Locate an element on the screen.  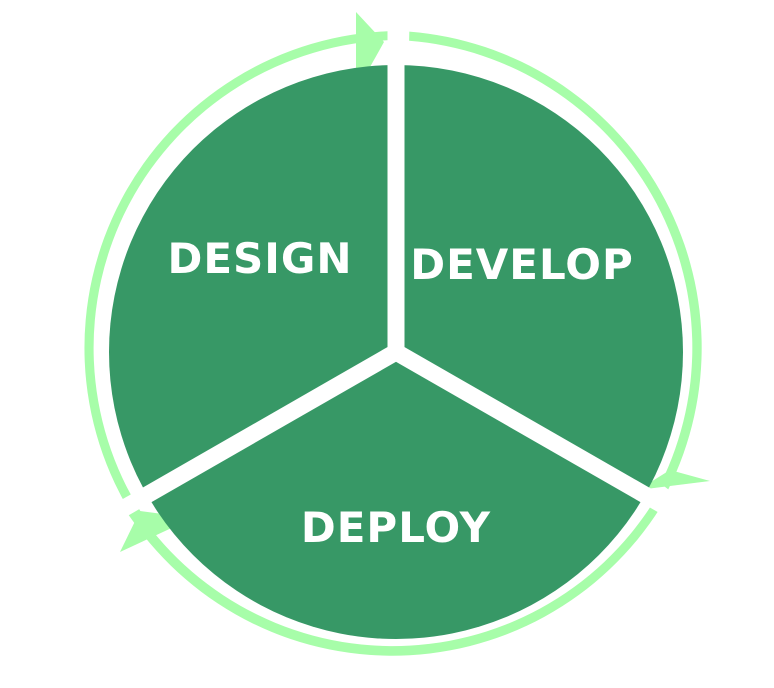
stage-label-deploy: DEPLOY is located at coordinates (396, 527).